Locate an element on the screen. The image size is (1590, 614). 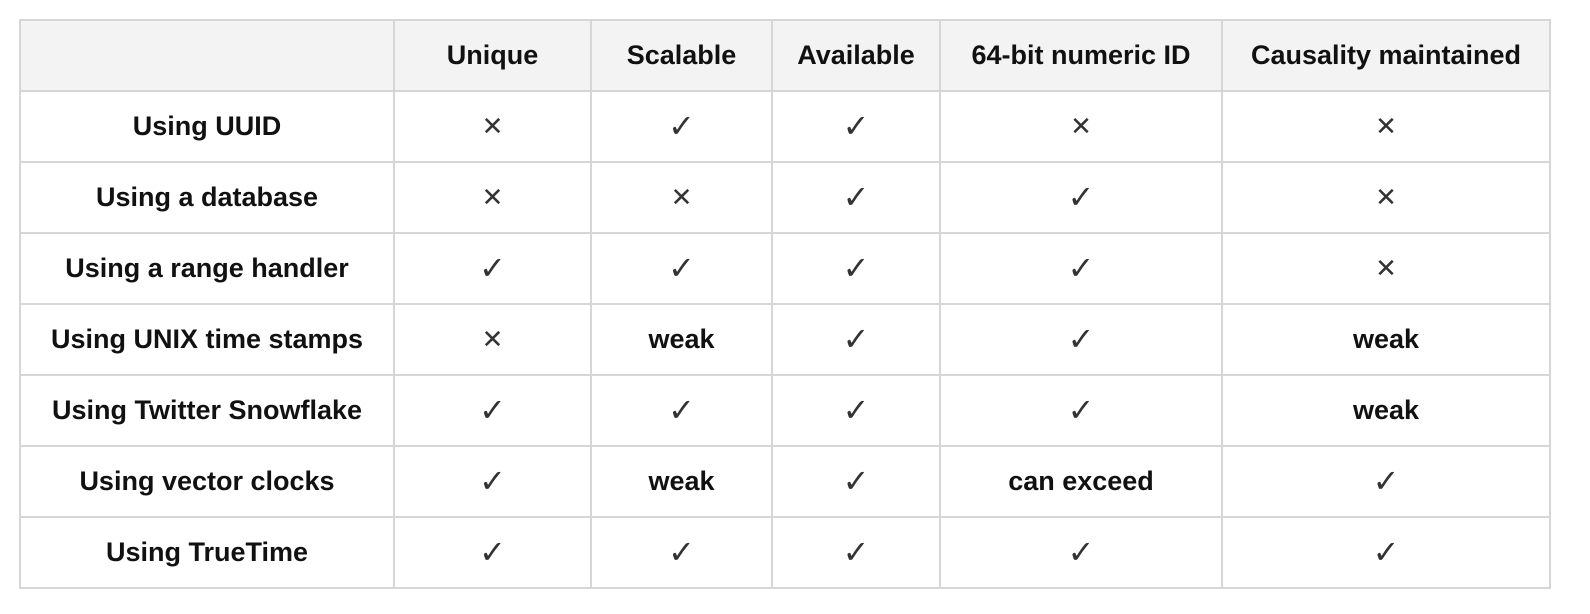
header-cell-available: Available is located at coordinates (856, 55).